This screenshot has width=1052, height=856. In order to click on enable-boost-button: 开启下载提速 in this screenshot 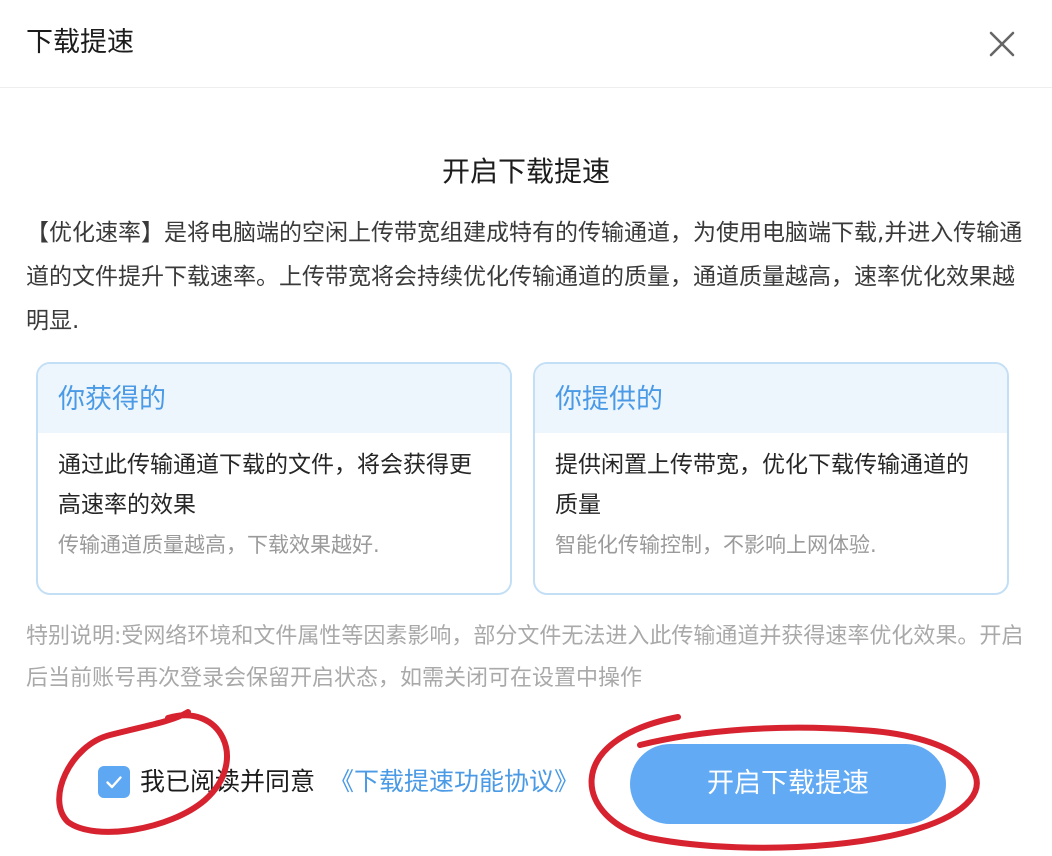, I will do `click(788, 784)`.